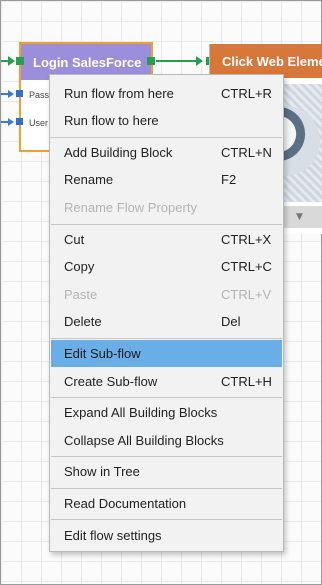  Describe the element at coordinates (166, 179) in the screenshot. I see `menu-item-rename: Rename F2` at that location.